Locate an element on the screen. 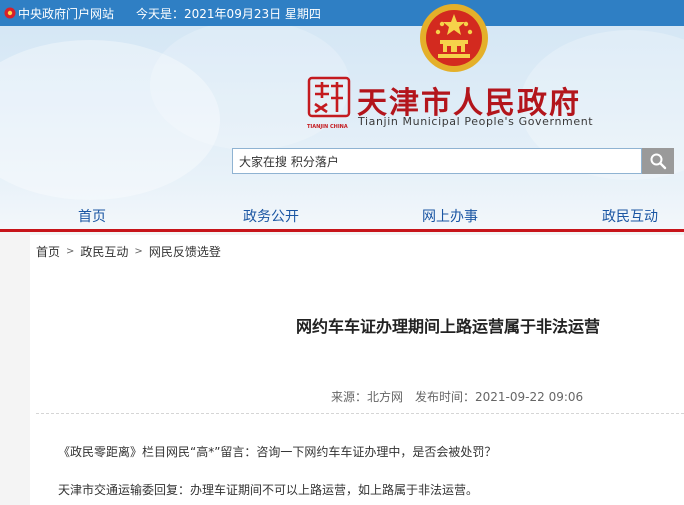 This screenshot has height=505, width=684. top-bar: 中央政府门户网站 今天是：2021年09月23日 星期四 is located at coordinates (342, 13).